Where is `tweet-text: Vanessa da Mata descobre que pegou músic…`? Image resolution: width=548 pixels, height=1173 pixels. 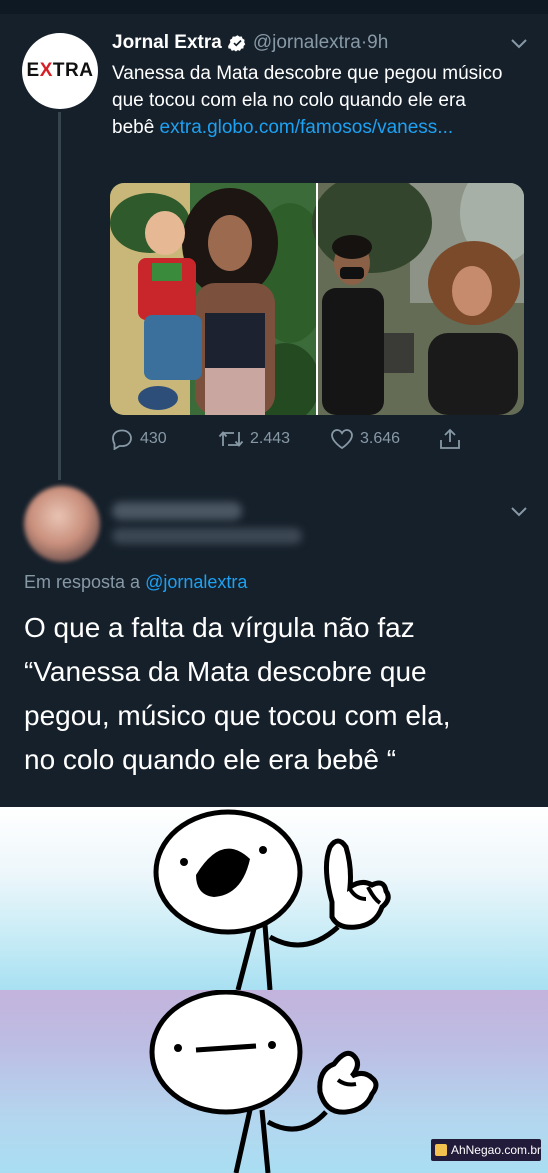
tweet-text: Vanessa da Mata descobre que pegou músic… is located at coordinates (312, 100).